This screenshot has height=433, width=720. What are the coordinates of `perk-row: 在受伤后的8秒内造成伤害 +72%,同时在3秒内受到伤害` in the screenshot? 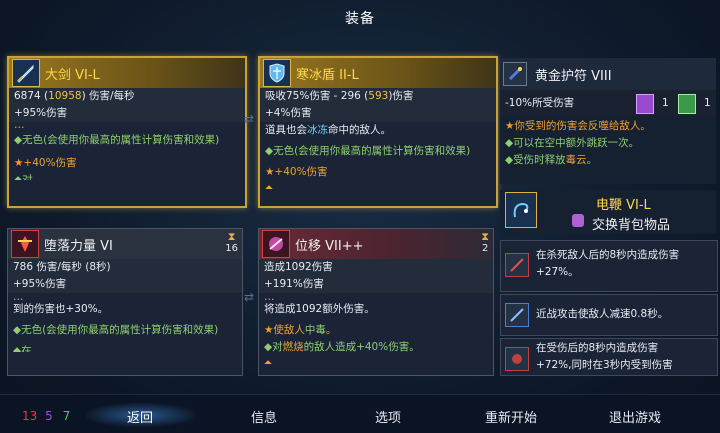 It's located at (609, 357).